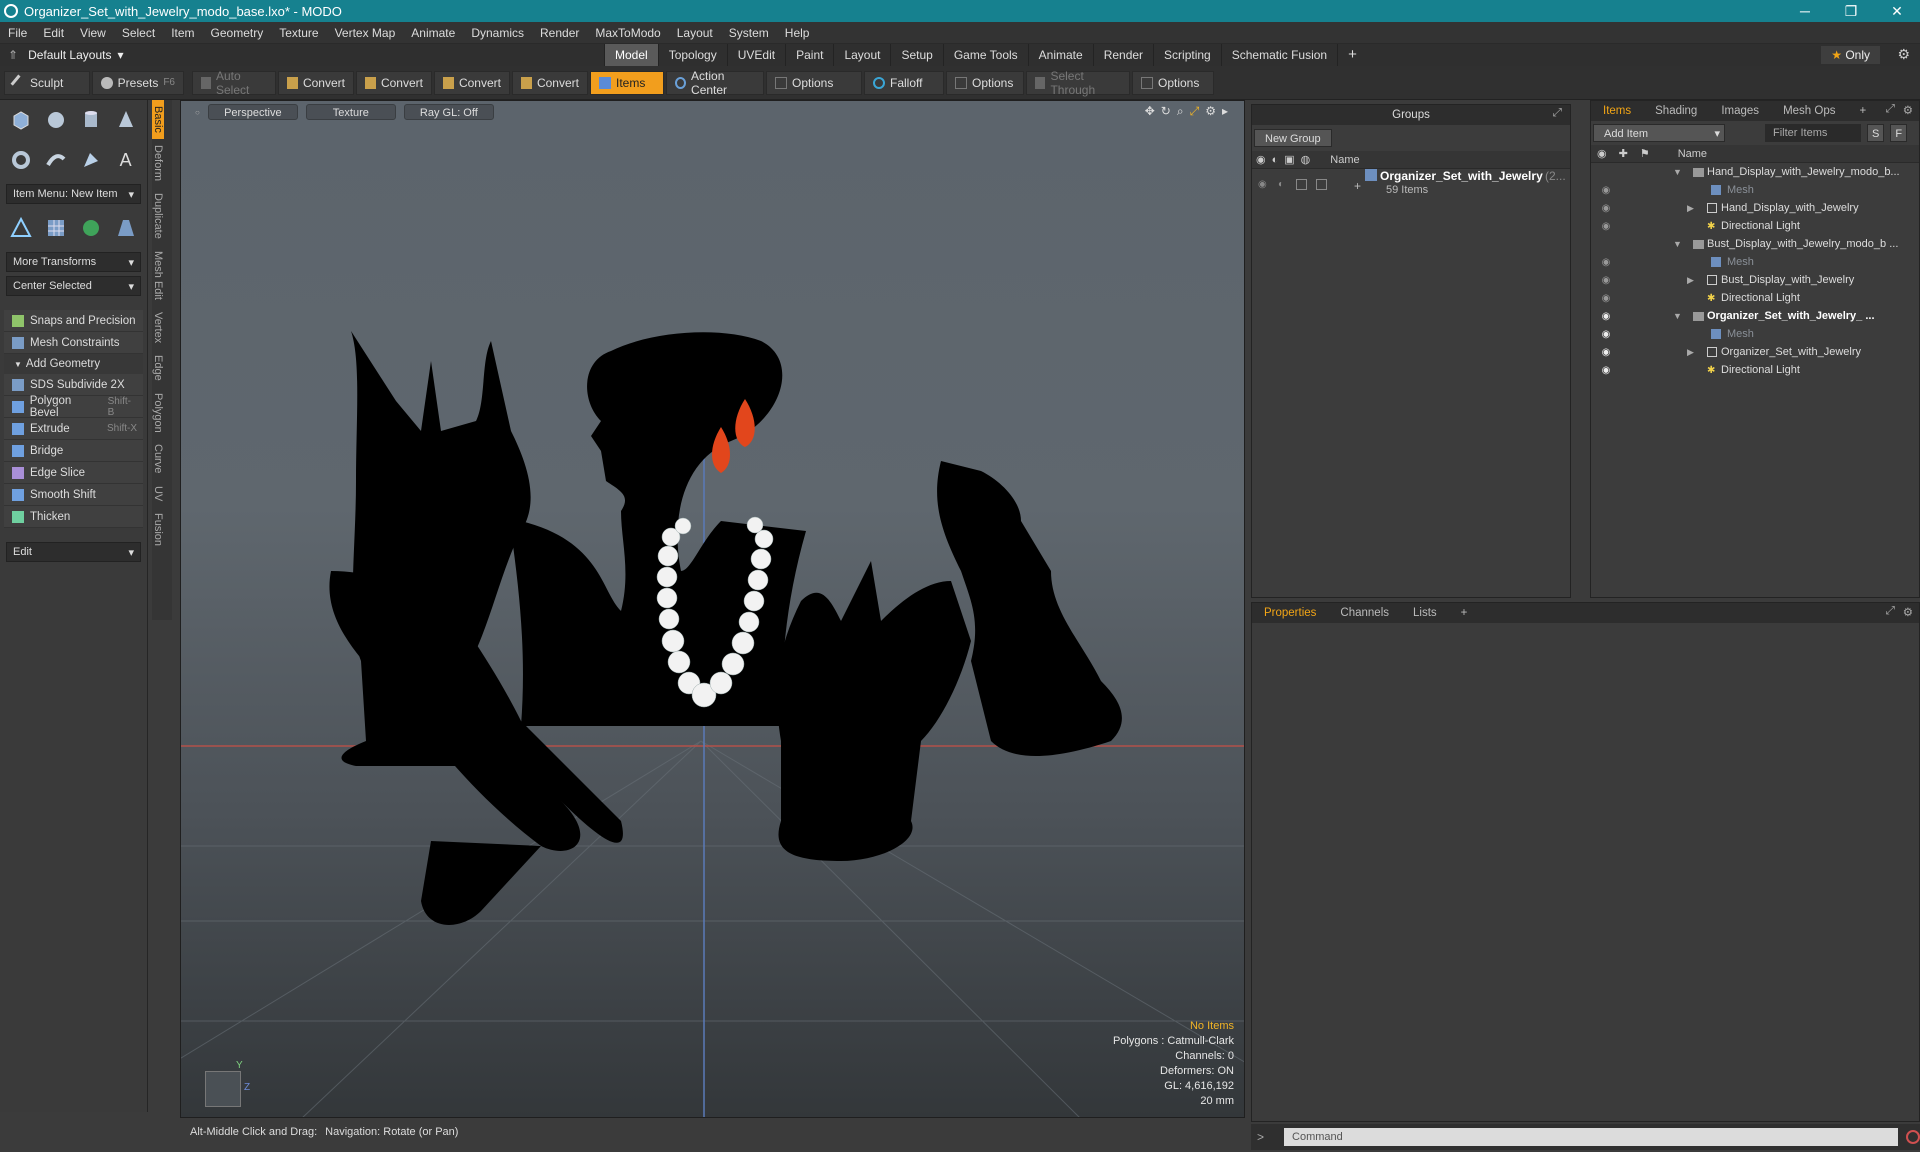 The width and height of the screenshot is (1920, 1152). What do you see at coordinates (73, 495) in the screenshot?
I see `smooth-shift-button: Smooth Shift` at bounding box center [73, 495].